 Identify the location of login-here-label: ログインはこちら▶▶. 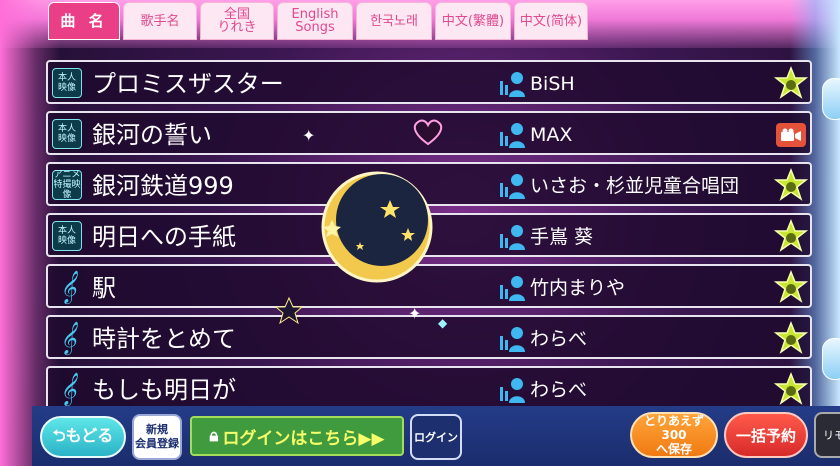
(303, 438).